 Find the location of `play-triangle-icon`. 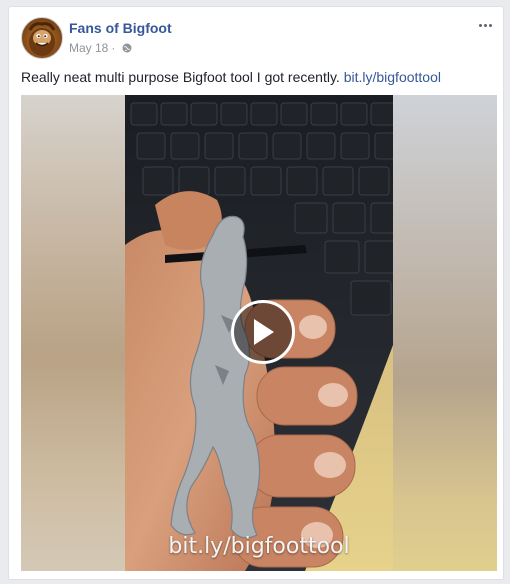

play-triangle-icon is located at coordinates (264, 332).